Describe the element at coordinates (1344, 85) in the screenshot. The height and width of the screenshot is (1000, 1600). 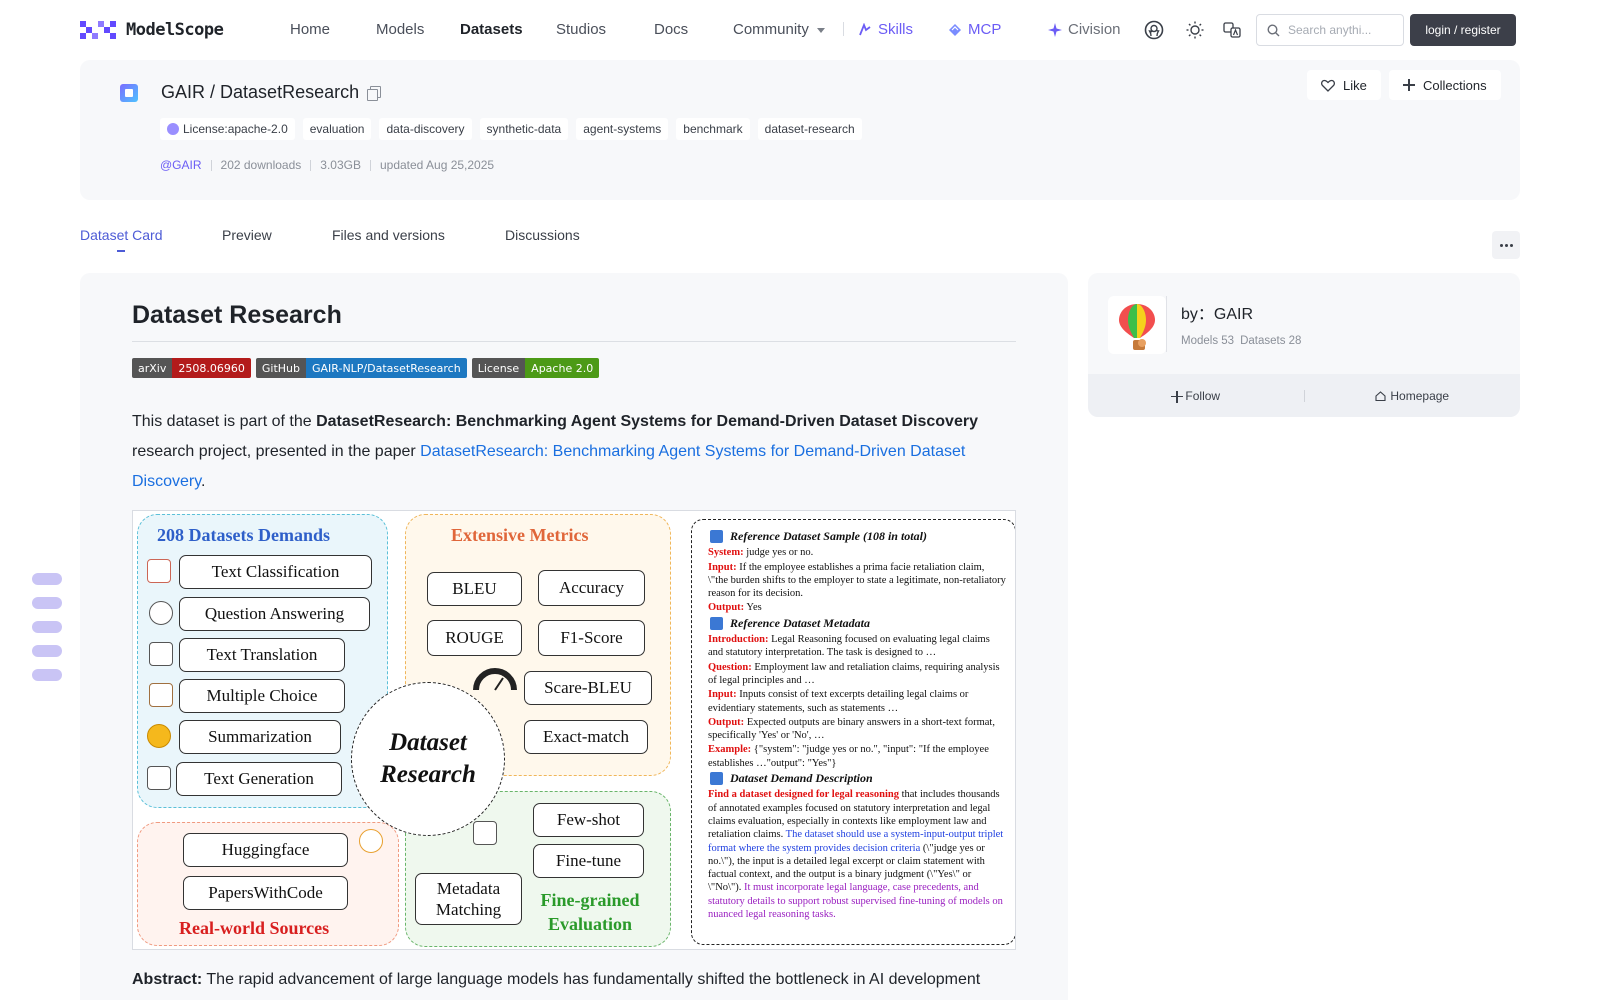
I see `like-button: Like` at that location.